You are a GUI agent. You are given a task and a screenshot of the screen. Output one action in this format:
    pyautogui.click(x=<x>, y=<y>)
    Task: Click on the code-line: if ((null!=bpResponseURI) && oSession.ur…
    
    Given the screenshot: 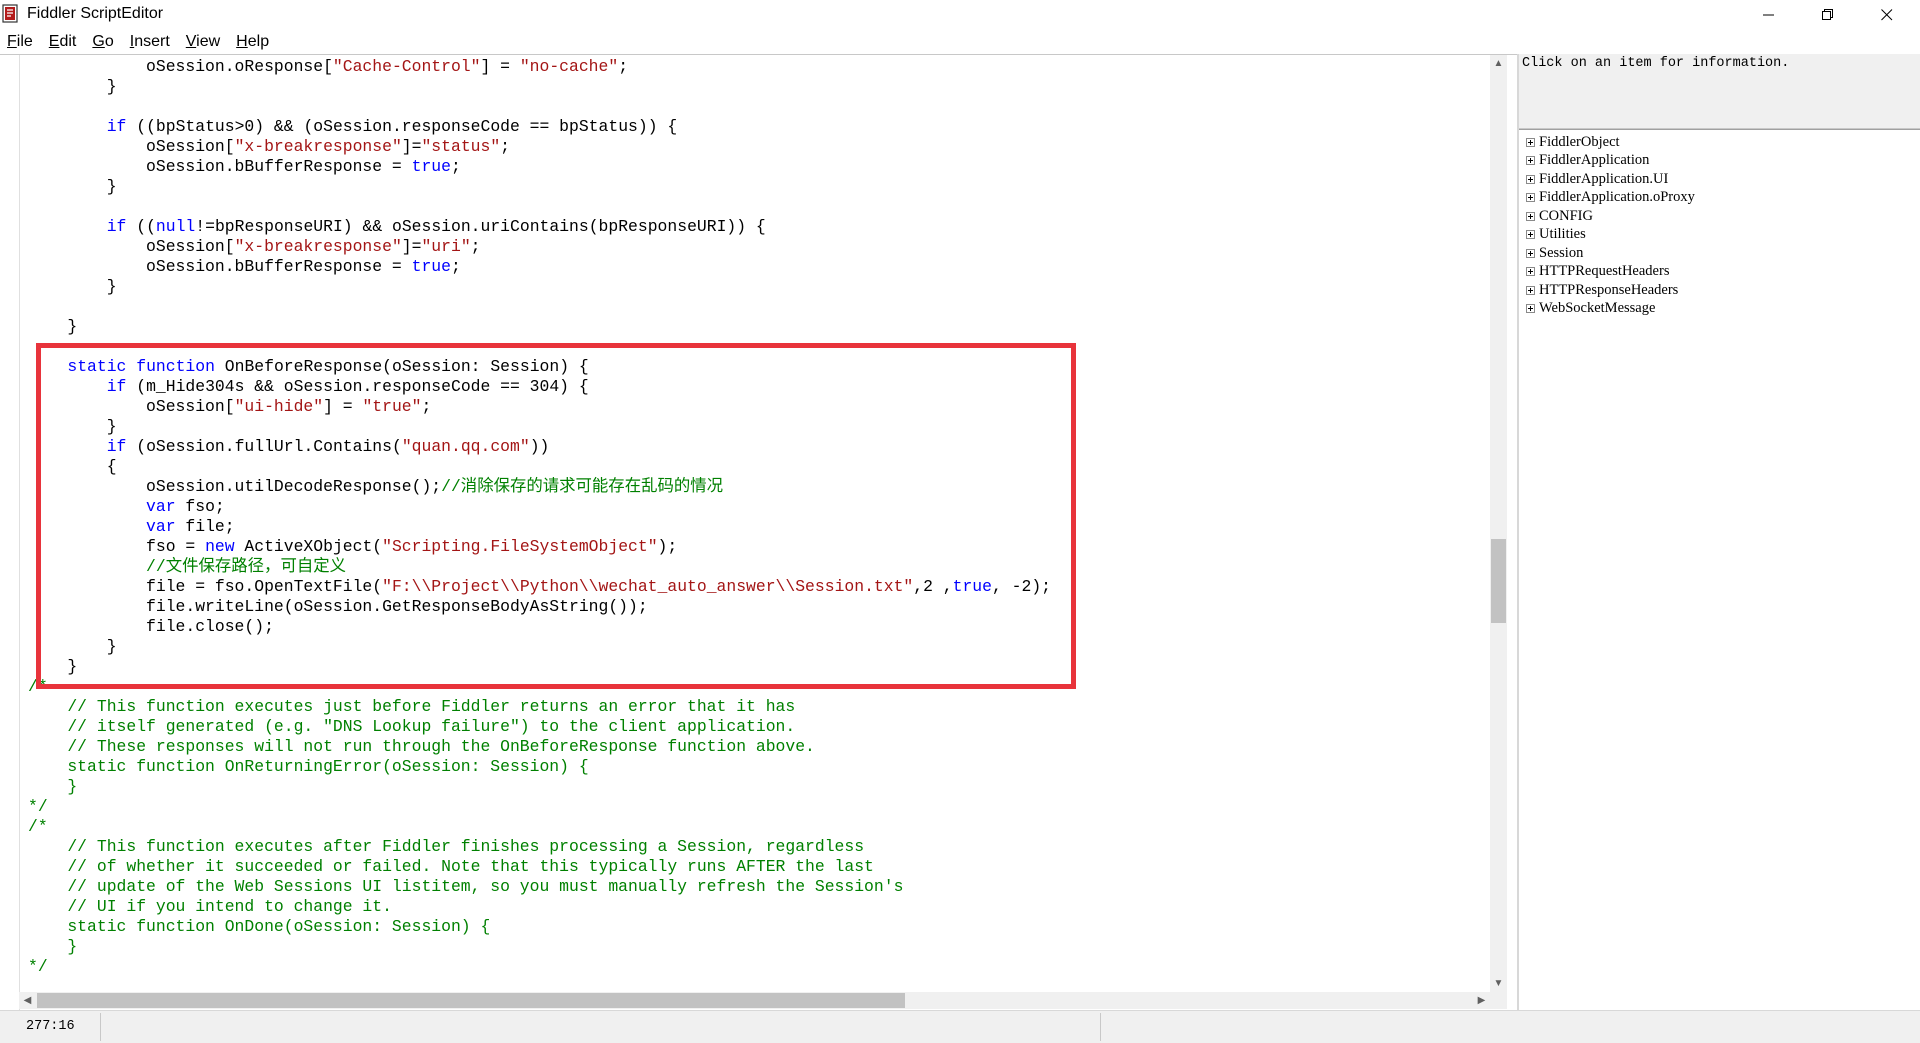 What is the action you would take?
    pyautogui.click(x=763, y=227)
    